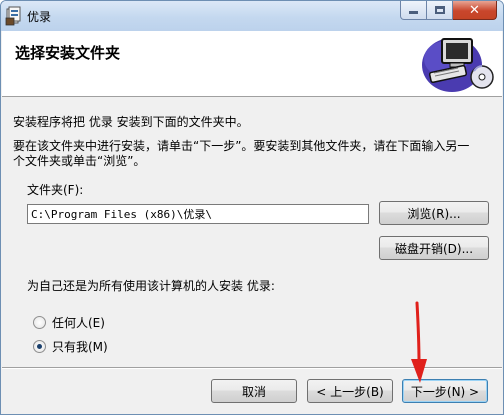  Describe the element at coordinates (419, 342) in the screenshot. I see `annotation-arrow-icon` at that location.